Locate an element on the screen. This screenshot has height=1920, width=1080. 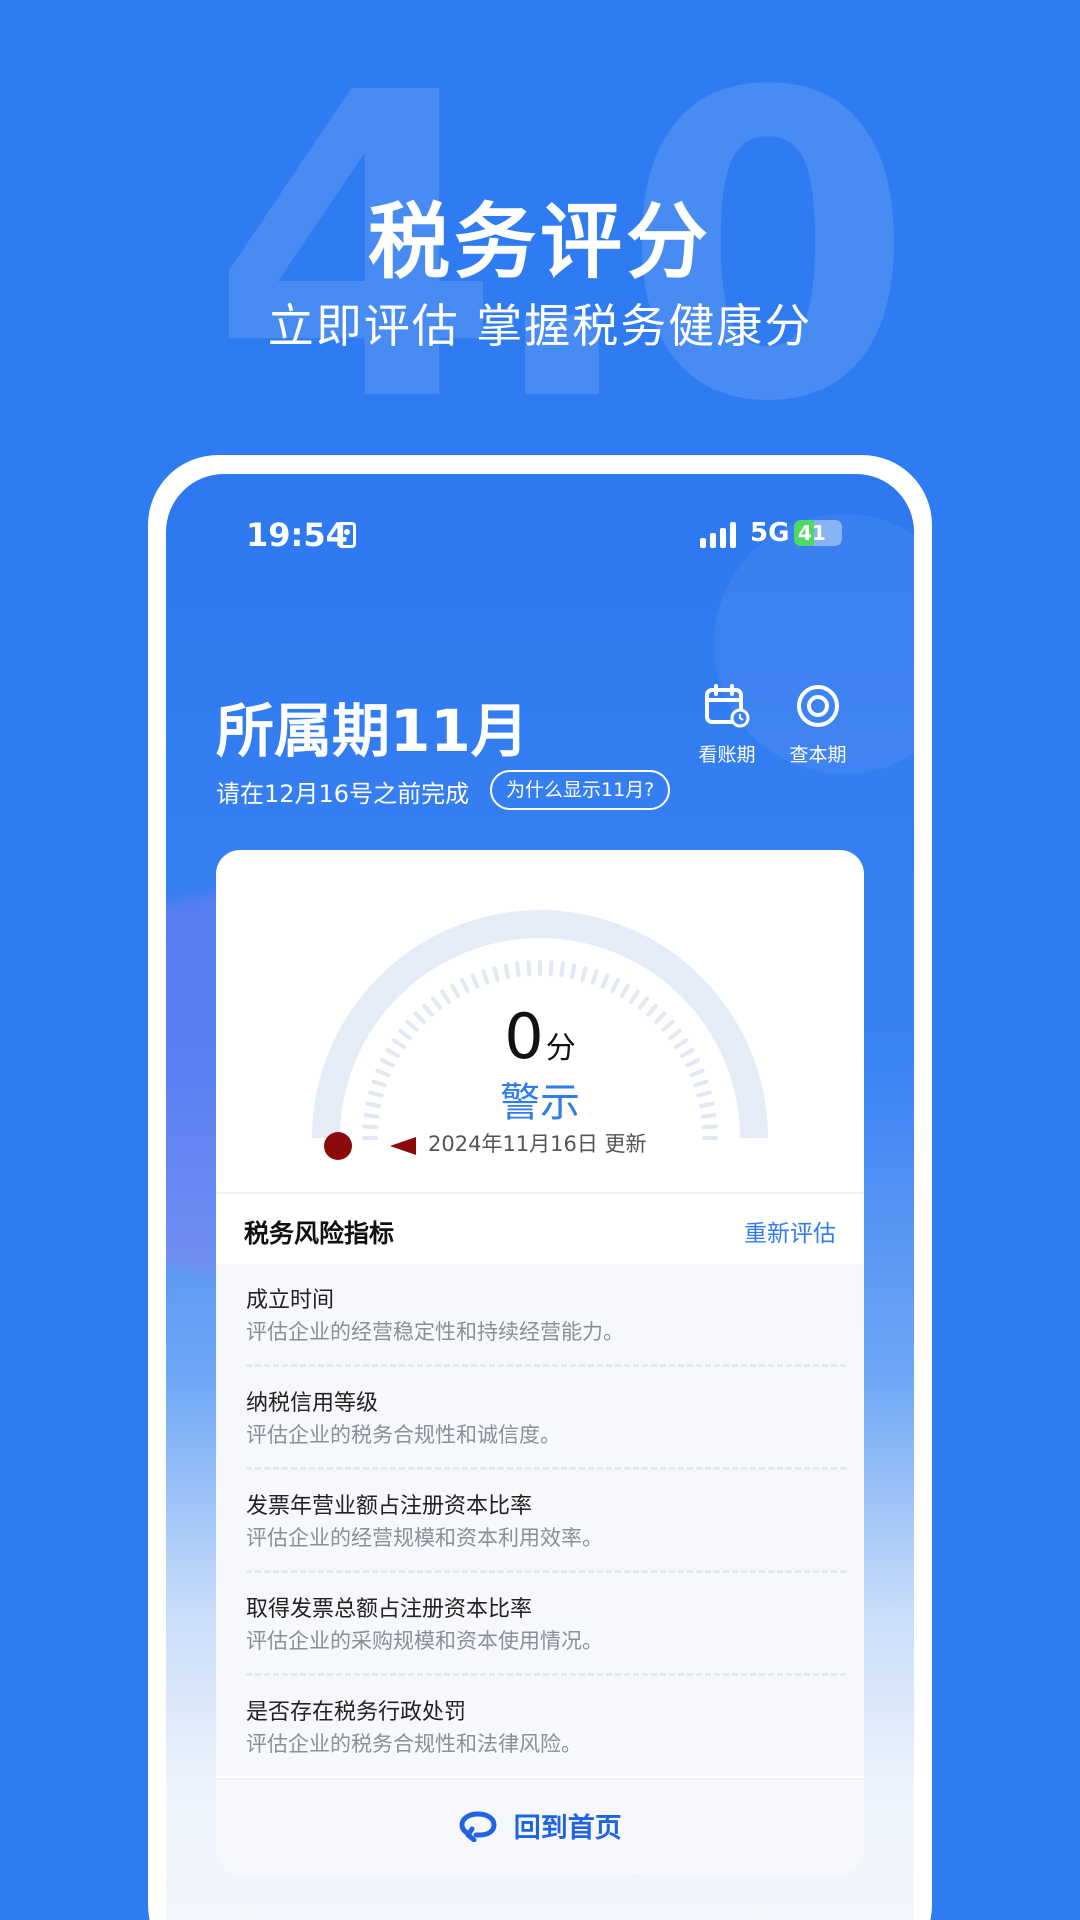
check-current-period-label: 查本期 is located at coordinates (818, 755).